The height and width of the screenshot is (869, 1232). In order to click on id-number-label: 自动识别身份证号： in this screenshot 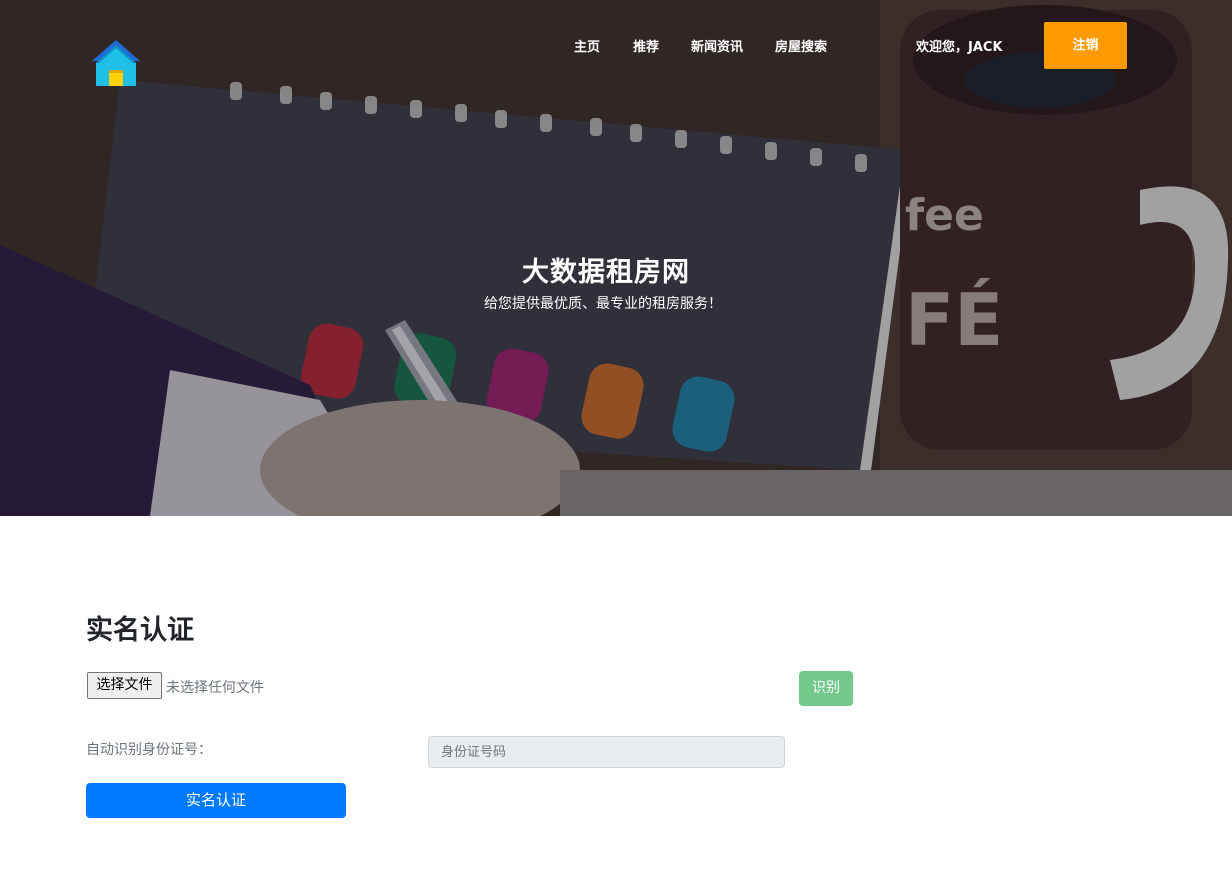, I will do `click(149, 750)`.